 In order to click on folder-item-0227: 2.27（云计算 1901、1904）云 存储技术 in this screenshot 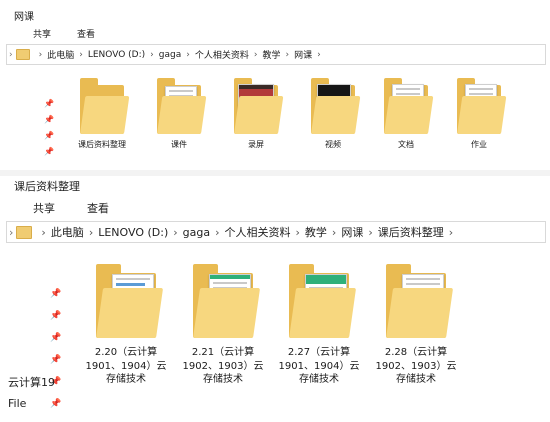, I will do `click(319, 325)`.